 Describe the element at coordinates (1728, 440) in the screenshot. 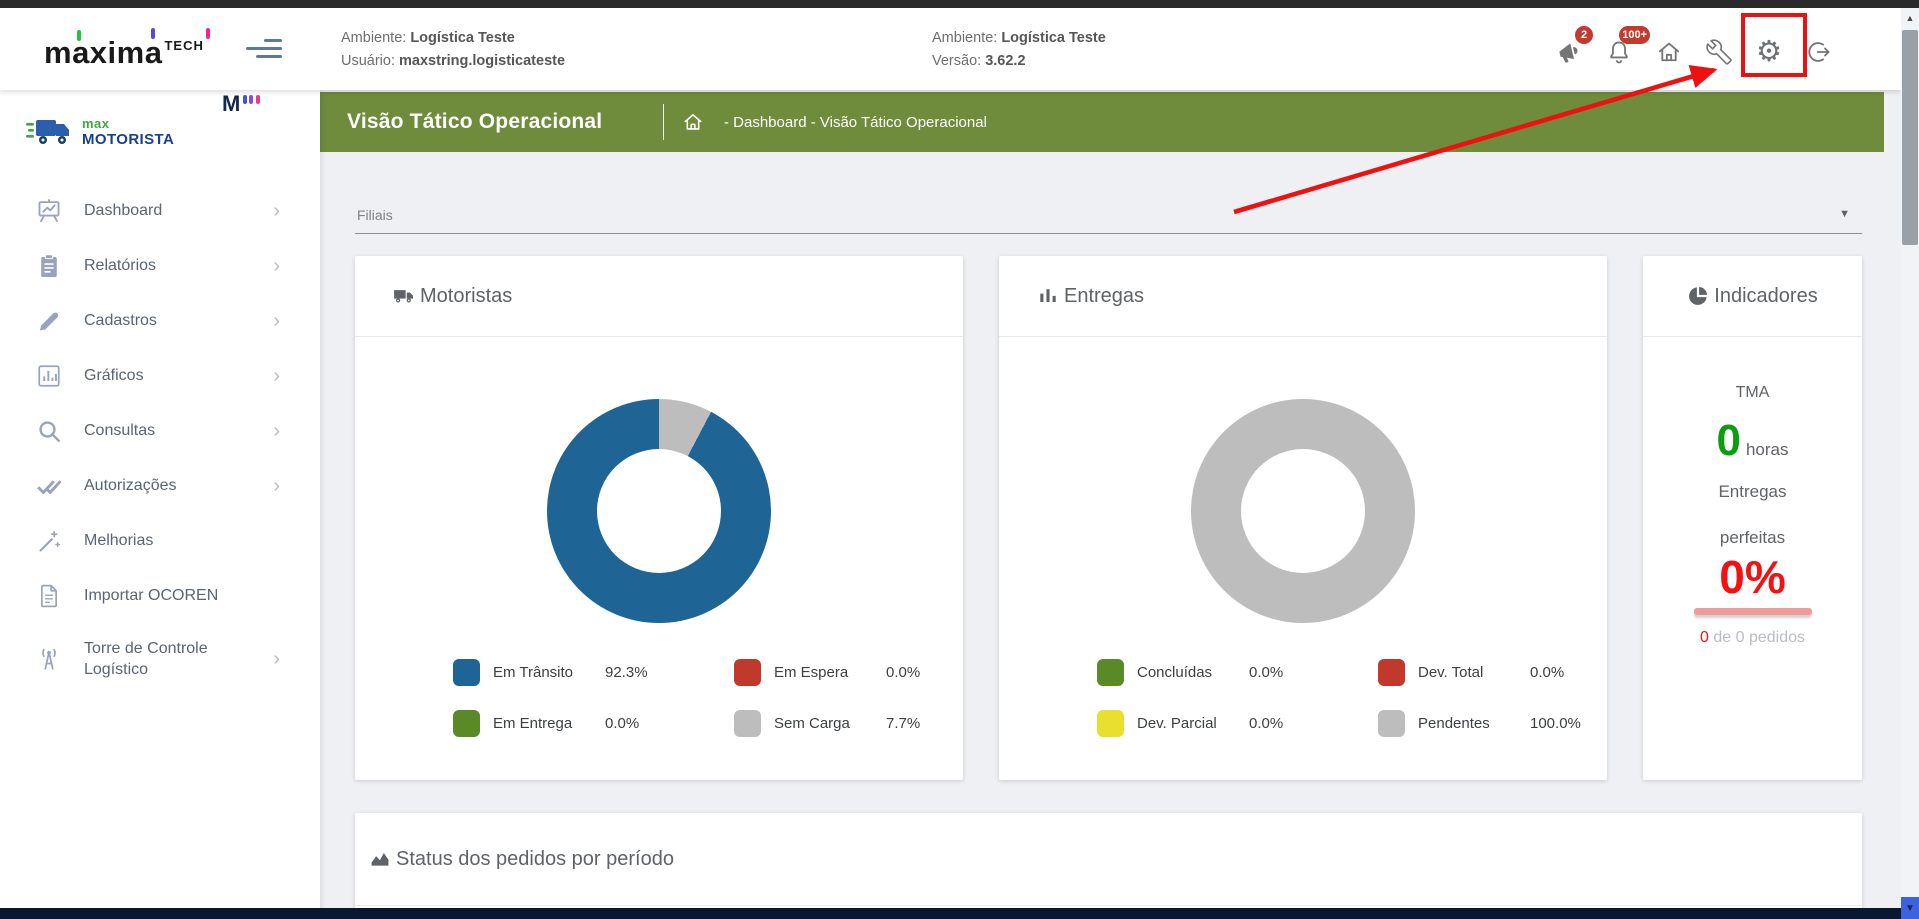

I see `tma-value: 0` at that location.